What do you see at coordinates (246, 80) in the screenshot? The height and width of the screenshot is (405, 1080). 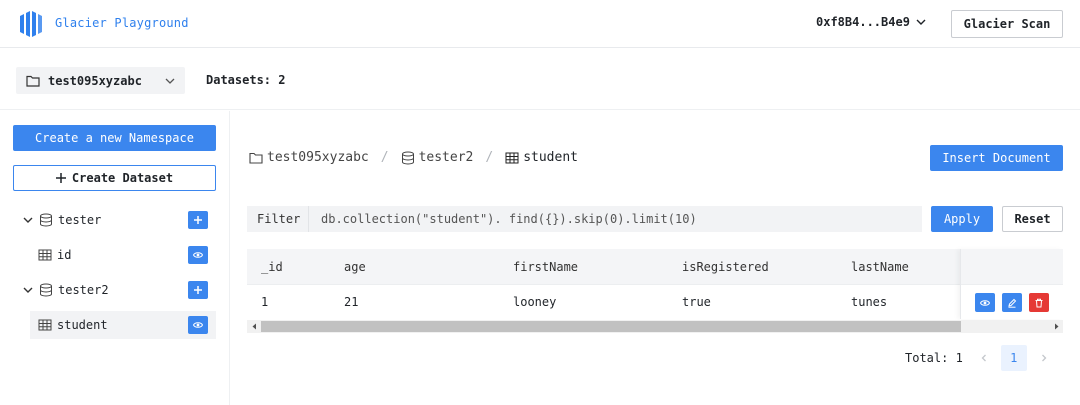 I see `datasets-count: Datasets: 2` at bounding box center [246, 80].